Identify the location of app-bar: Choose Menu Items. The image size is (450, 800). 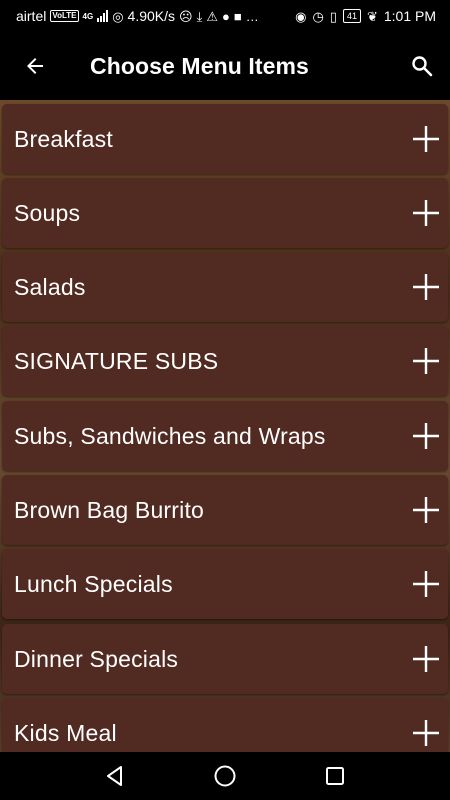
(225, 66).